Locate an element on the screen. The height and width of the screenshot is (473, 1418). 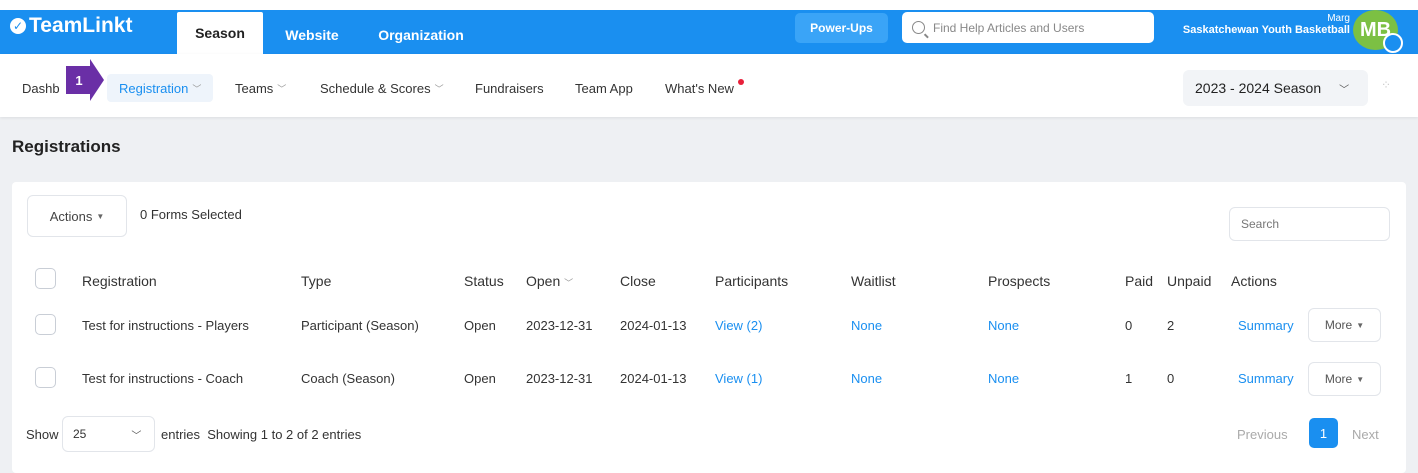
entries-label: entries is located at coordinates (181, 434).